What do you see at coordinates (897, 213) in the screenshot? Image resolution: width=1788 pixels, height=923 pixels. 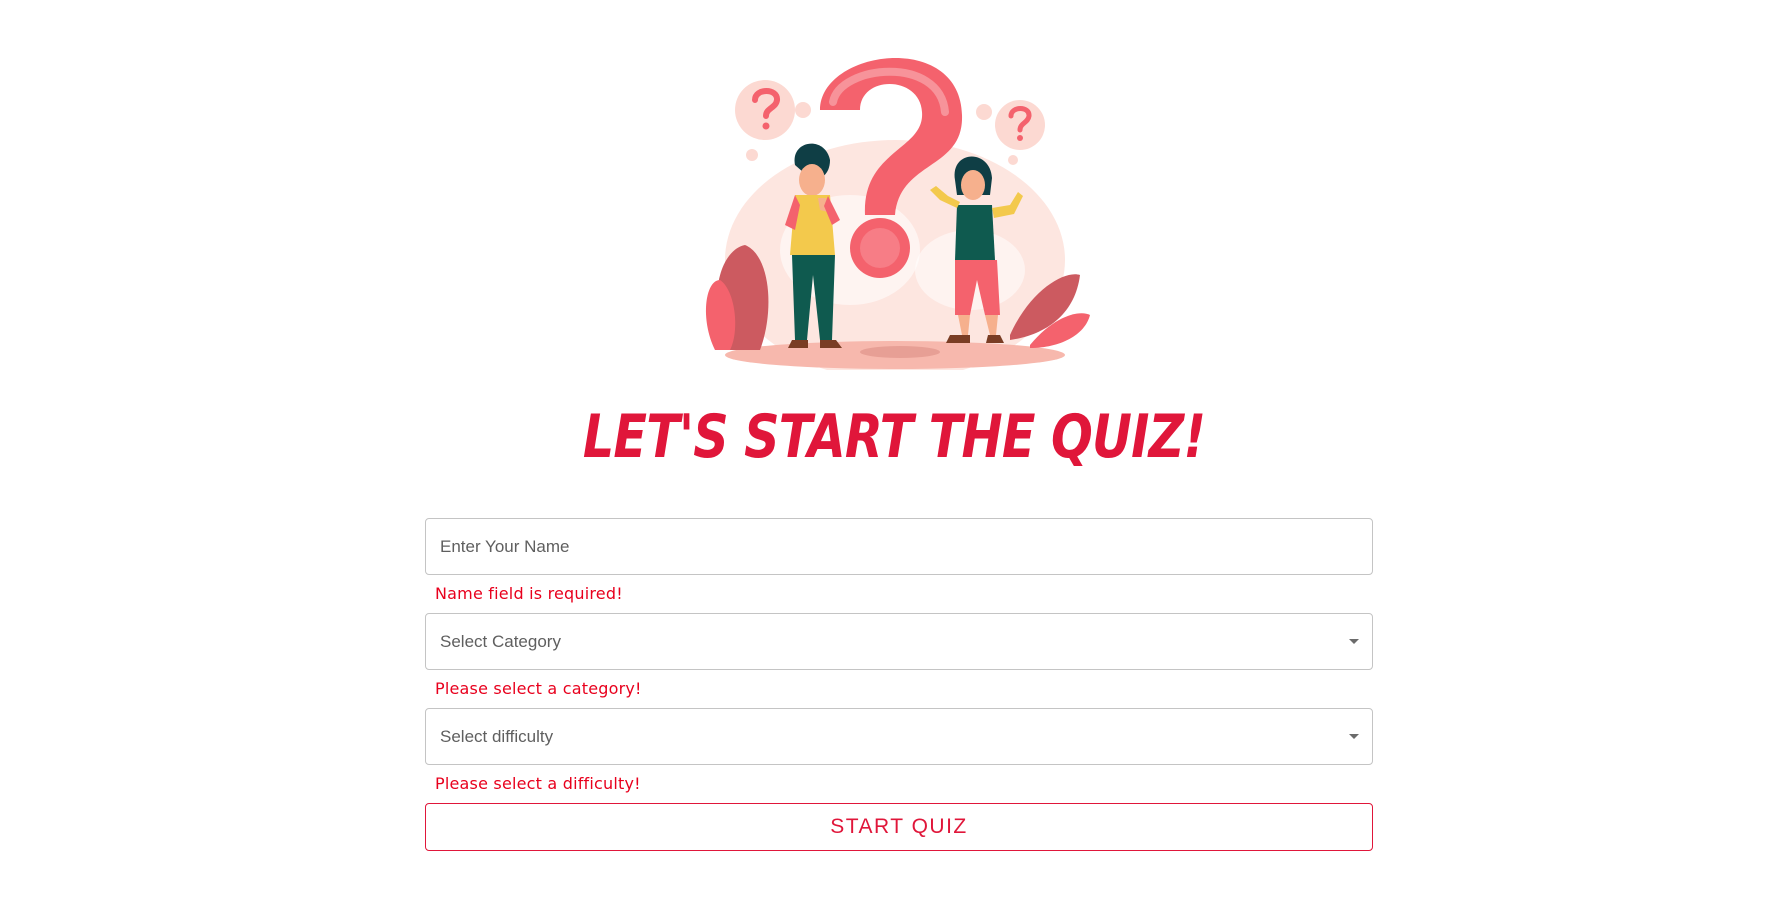 I see `quiz-illustration` at bounding box center [897, 213].